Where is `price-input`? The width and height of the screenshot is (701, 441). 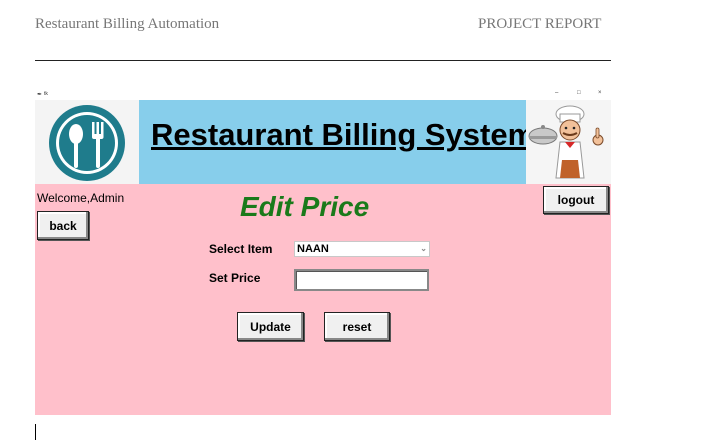
price-input is located at coordinates (361, 280).